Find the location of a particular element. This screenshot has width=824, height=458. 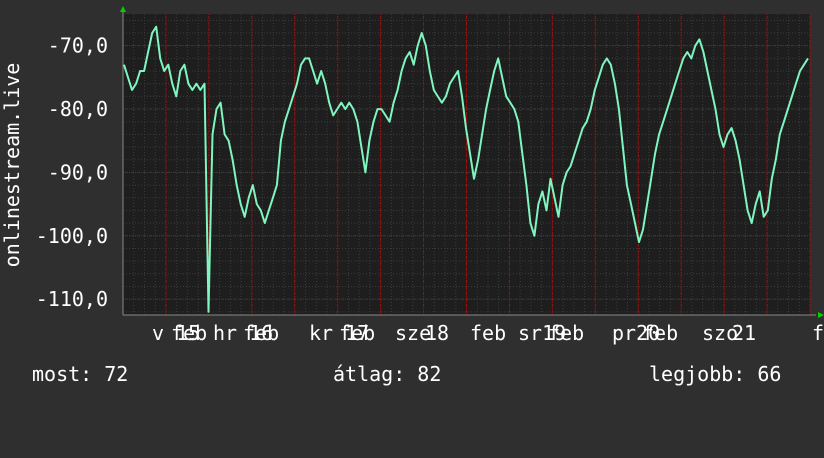

x-axis-arrow is located at coordinates (821, 315).